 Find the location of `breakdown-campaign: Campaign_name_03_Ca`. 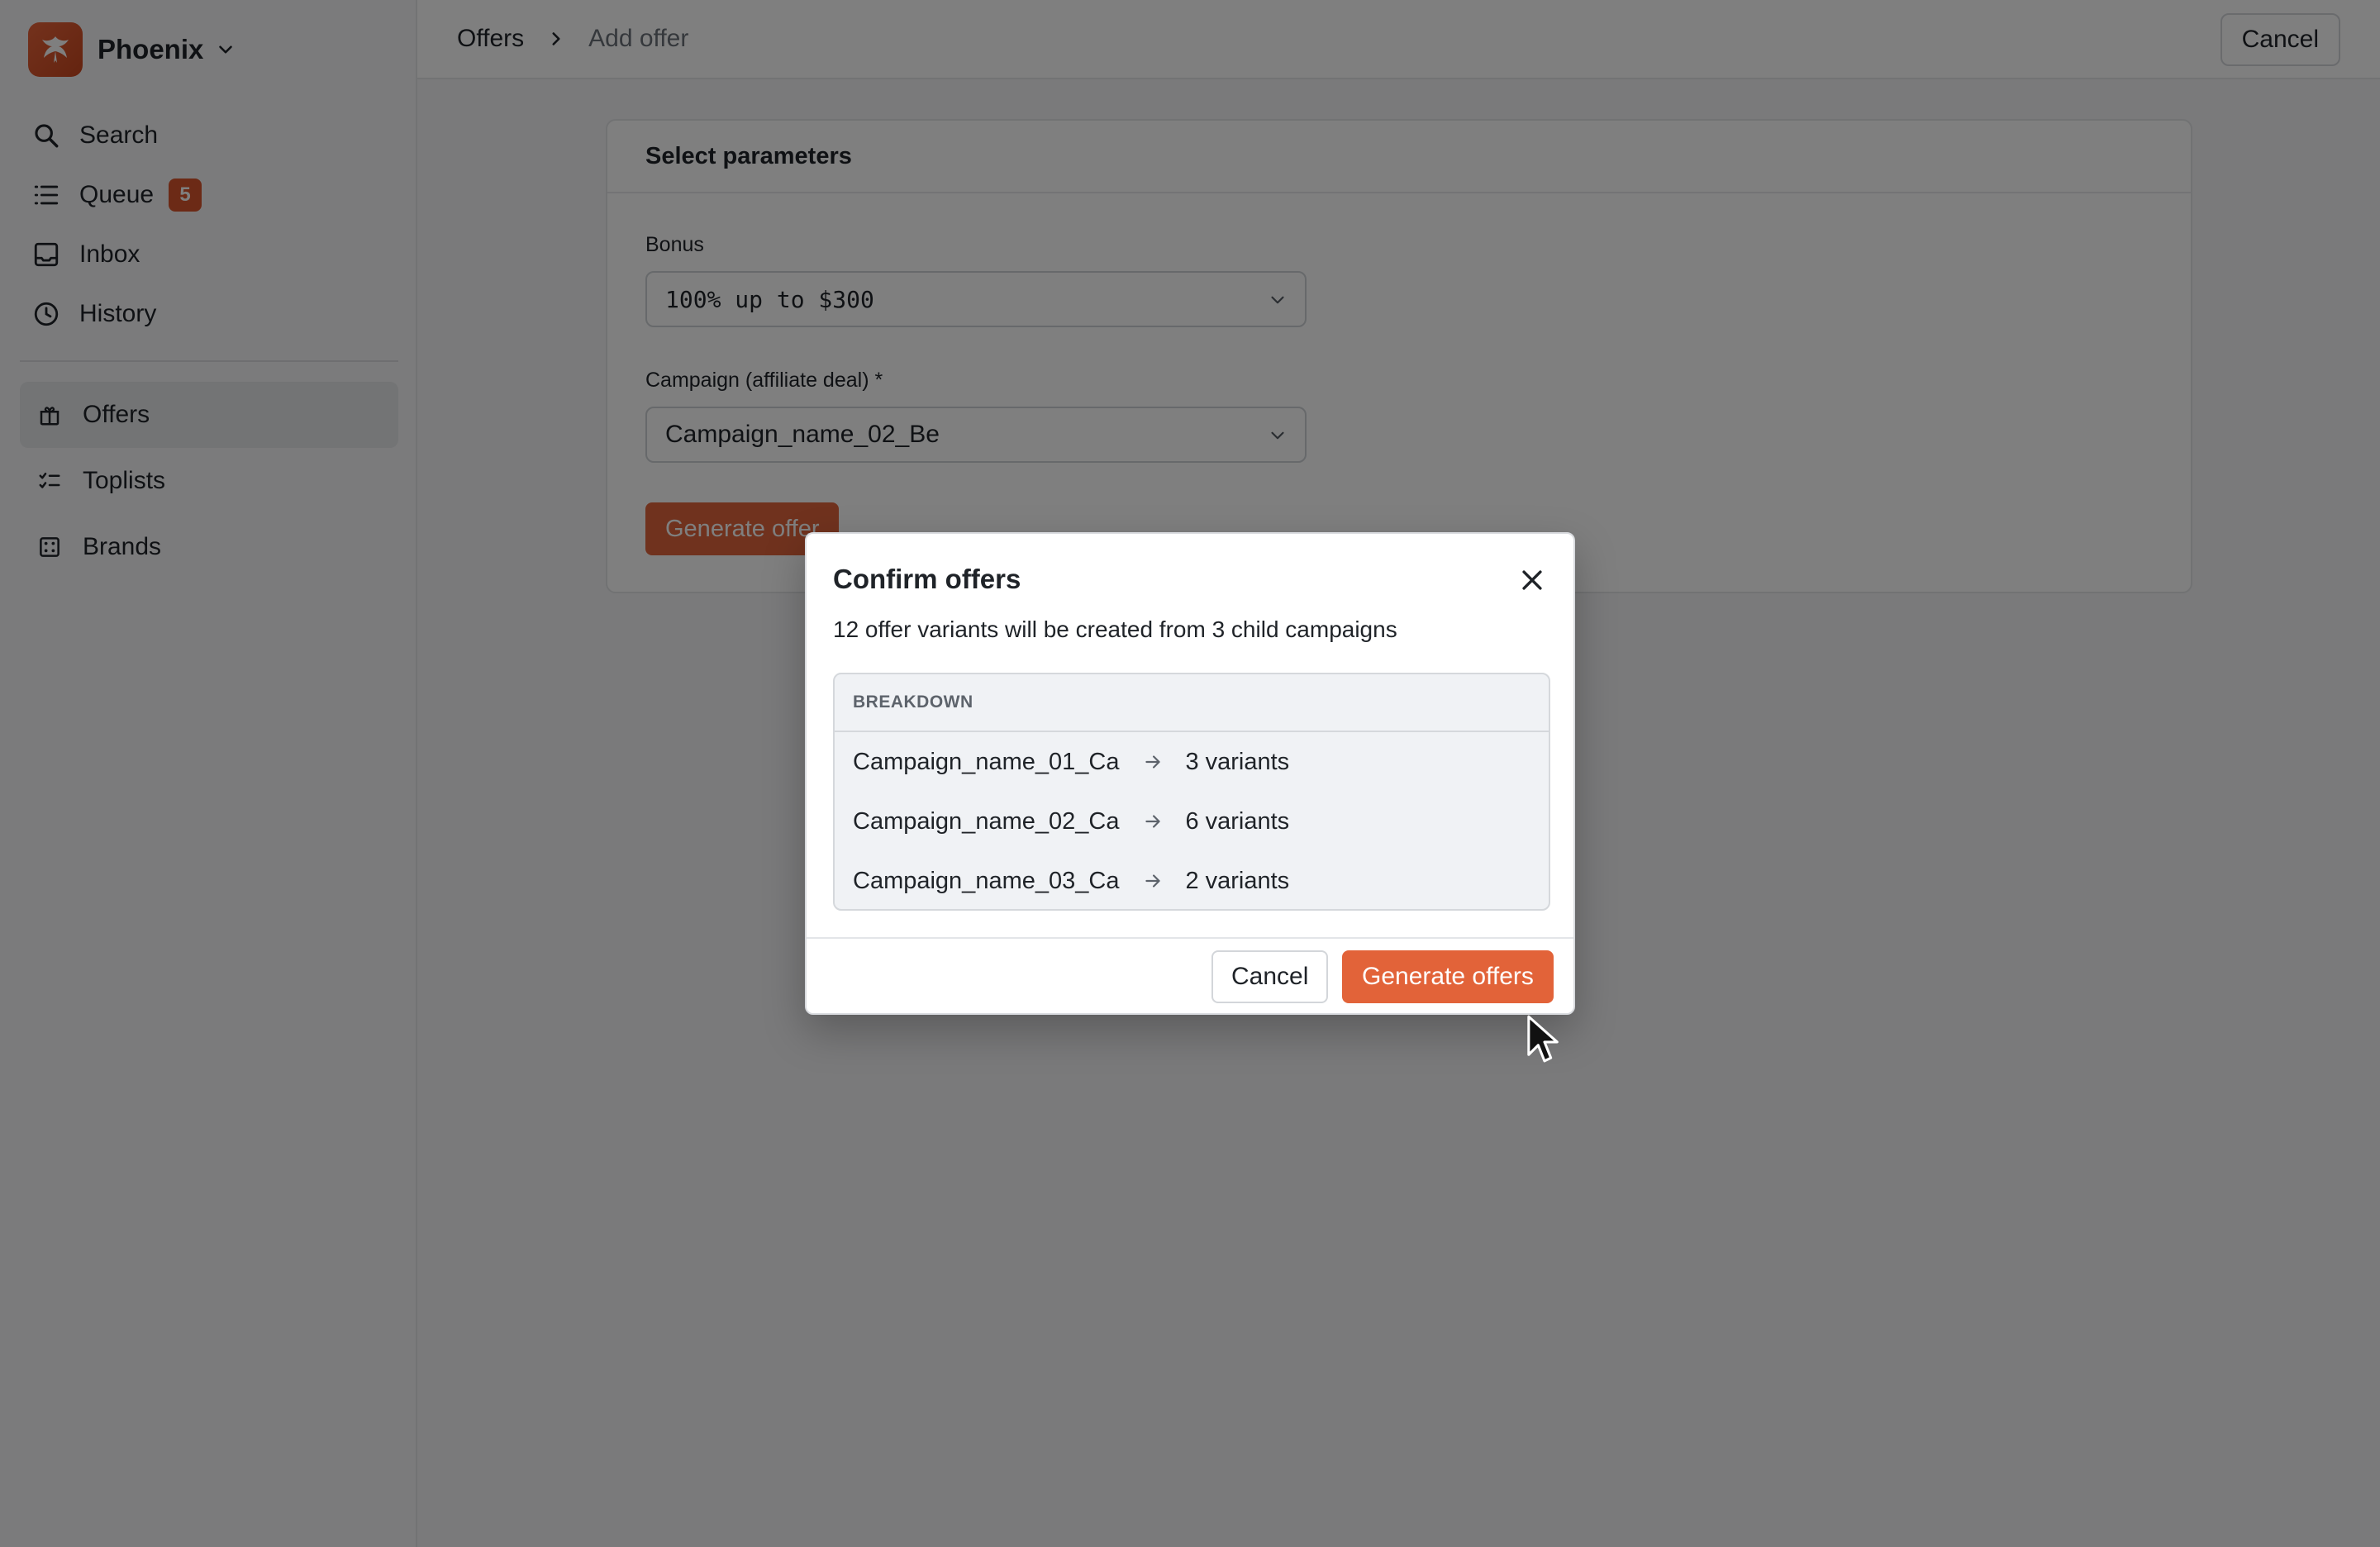

breakdown-campaign: Campaign_name_03_Ca is located at coordinates (986, 880).